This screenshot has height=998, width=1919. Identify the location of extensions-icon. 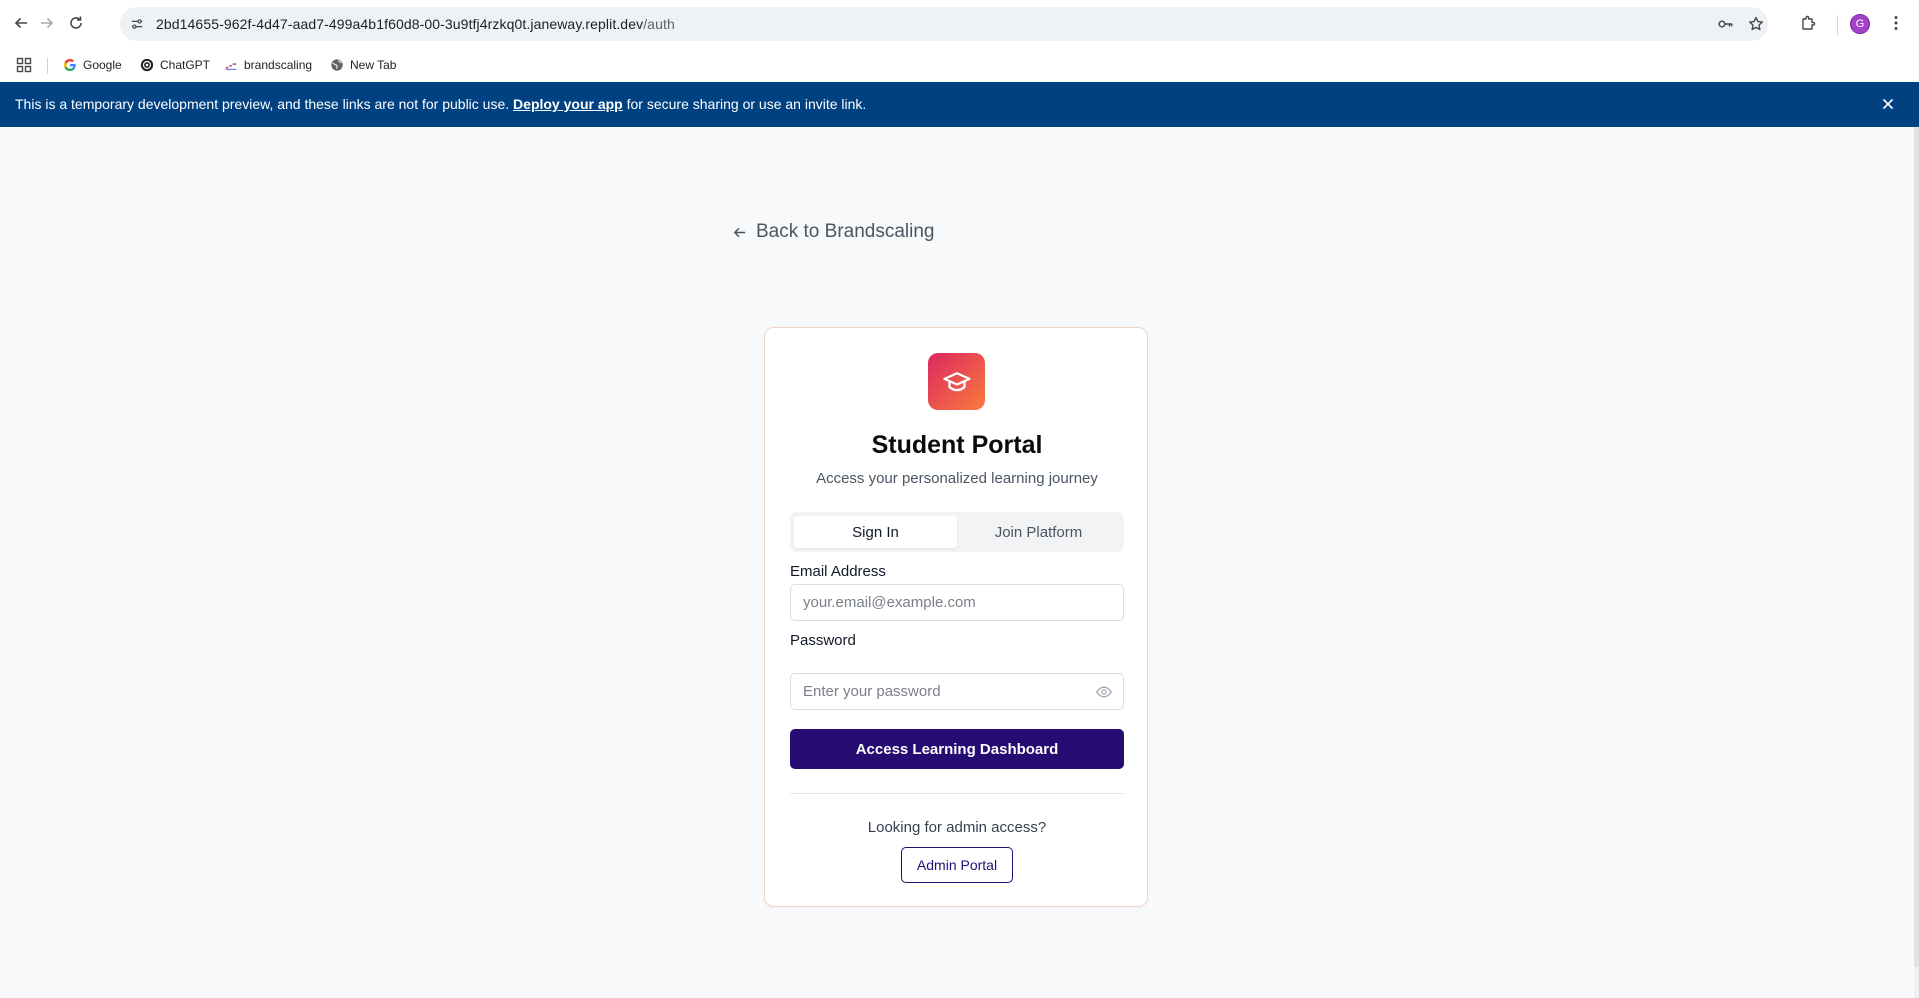
(1808, 23).